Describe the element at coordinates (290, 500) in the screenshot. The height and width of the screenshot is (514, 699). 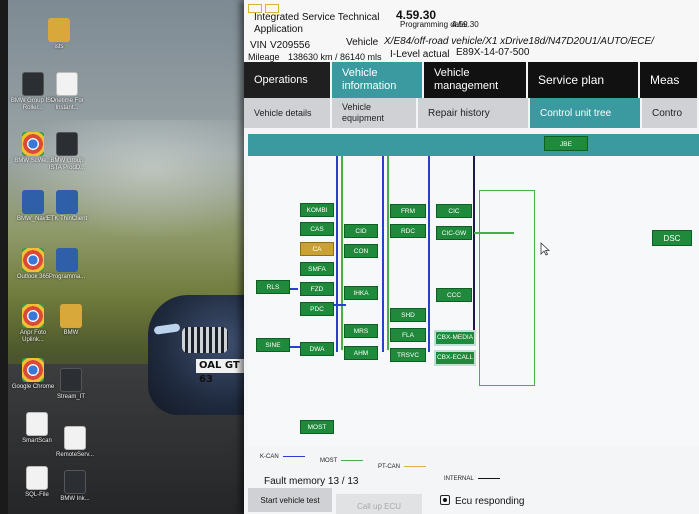
I see `start-vehicle-test-button: Start vehicle test` at that location.